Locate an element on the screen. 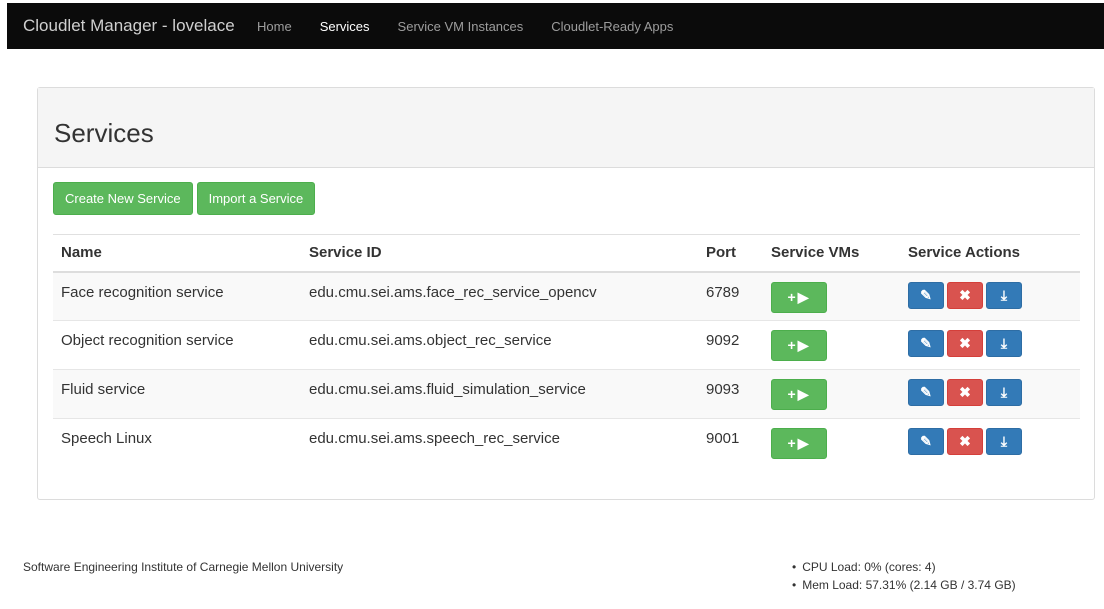 The image size is (1104, 609). cell-service-id: edu.cmu.sei.ams.fluid_simulation_service is located at coordinates (499, 394).